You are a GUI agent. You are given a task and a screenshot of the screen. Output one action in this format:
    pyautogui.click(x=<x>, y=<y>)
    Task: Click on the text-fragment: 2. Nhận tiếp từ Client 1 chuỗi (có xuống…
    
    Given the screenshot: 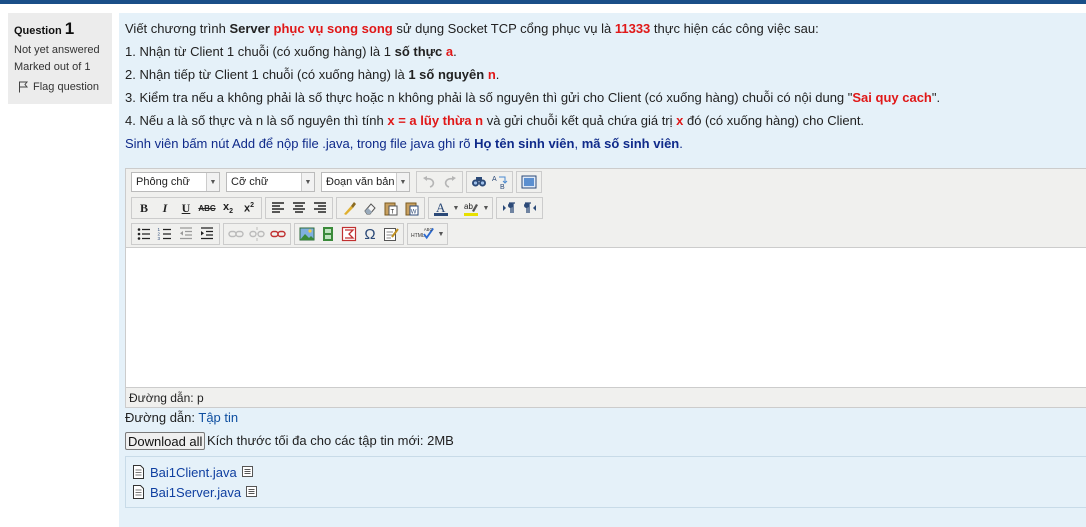 What is the action you would take?
    pyautogui.click(x=267, y=74)
    